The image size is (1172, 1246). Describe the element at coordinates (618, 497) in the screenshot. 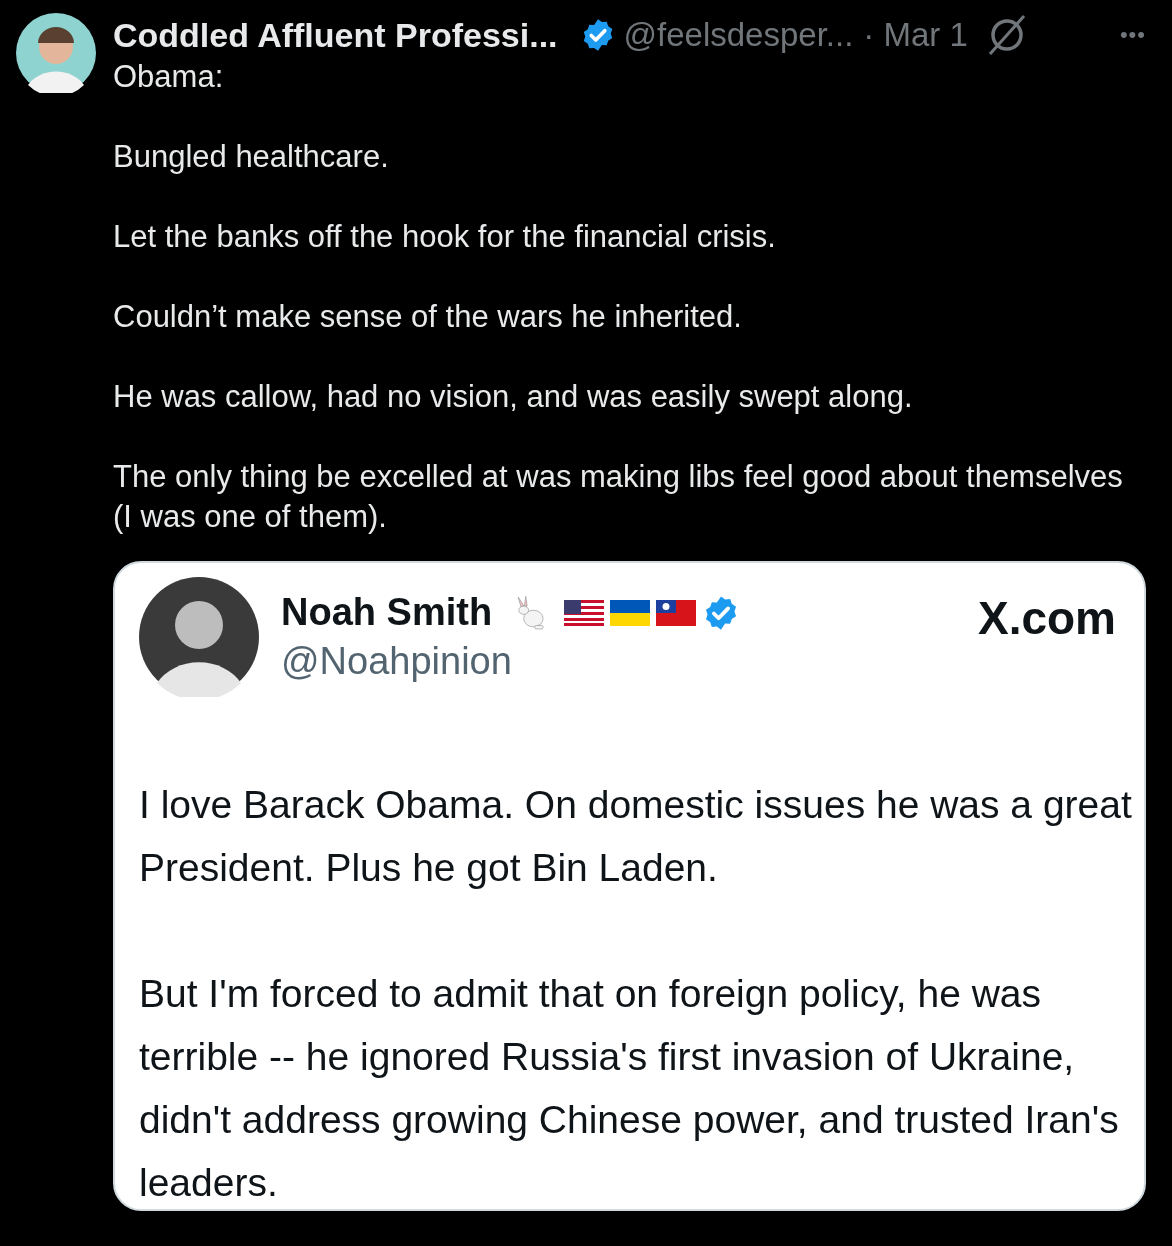

I see `post-paragraph: The only thing be excelled at was making libs feel good about themselves (I was one of them).` at that location.